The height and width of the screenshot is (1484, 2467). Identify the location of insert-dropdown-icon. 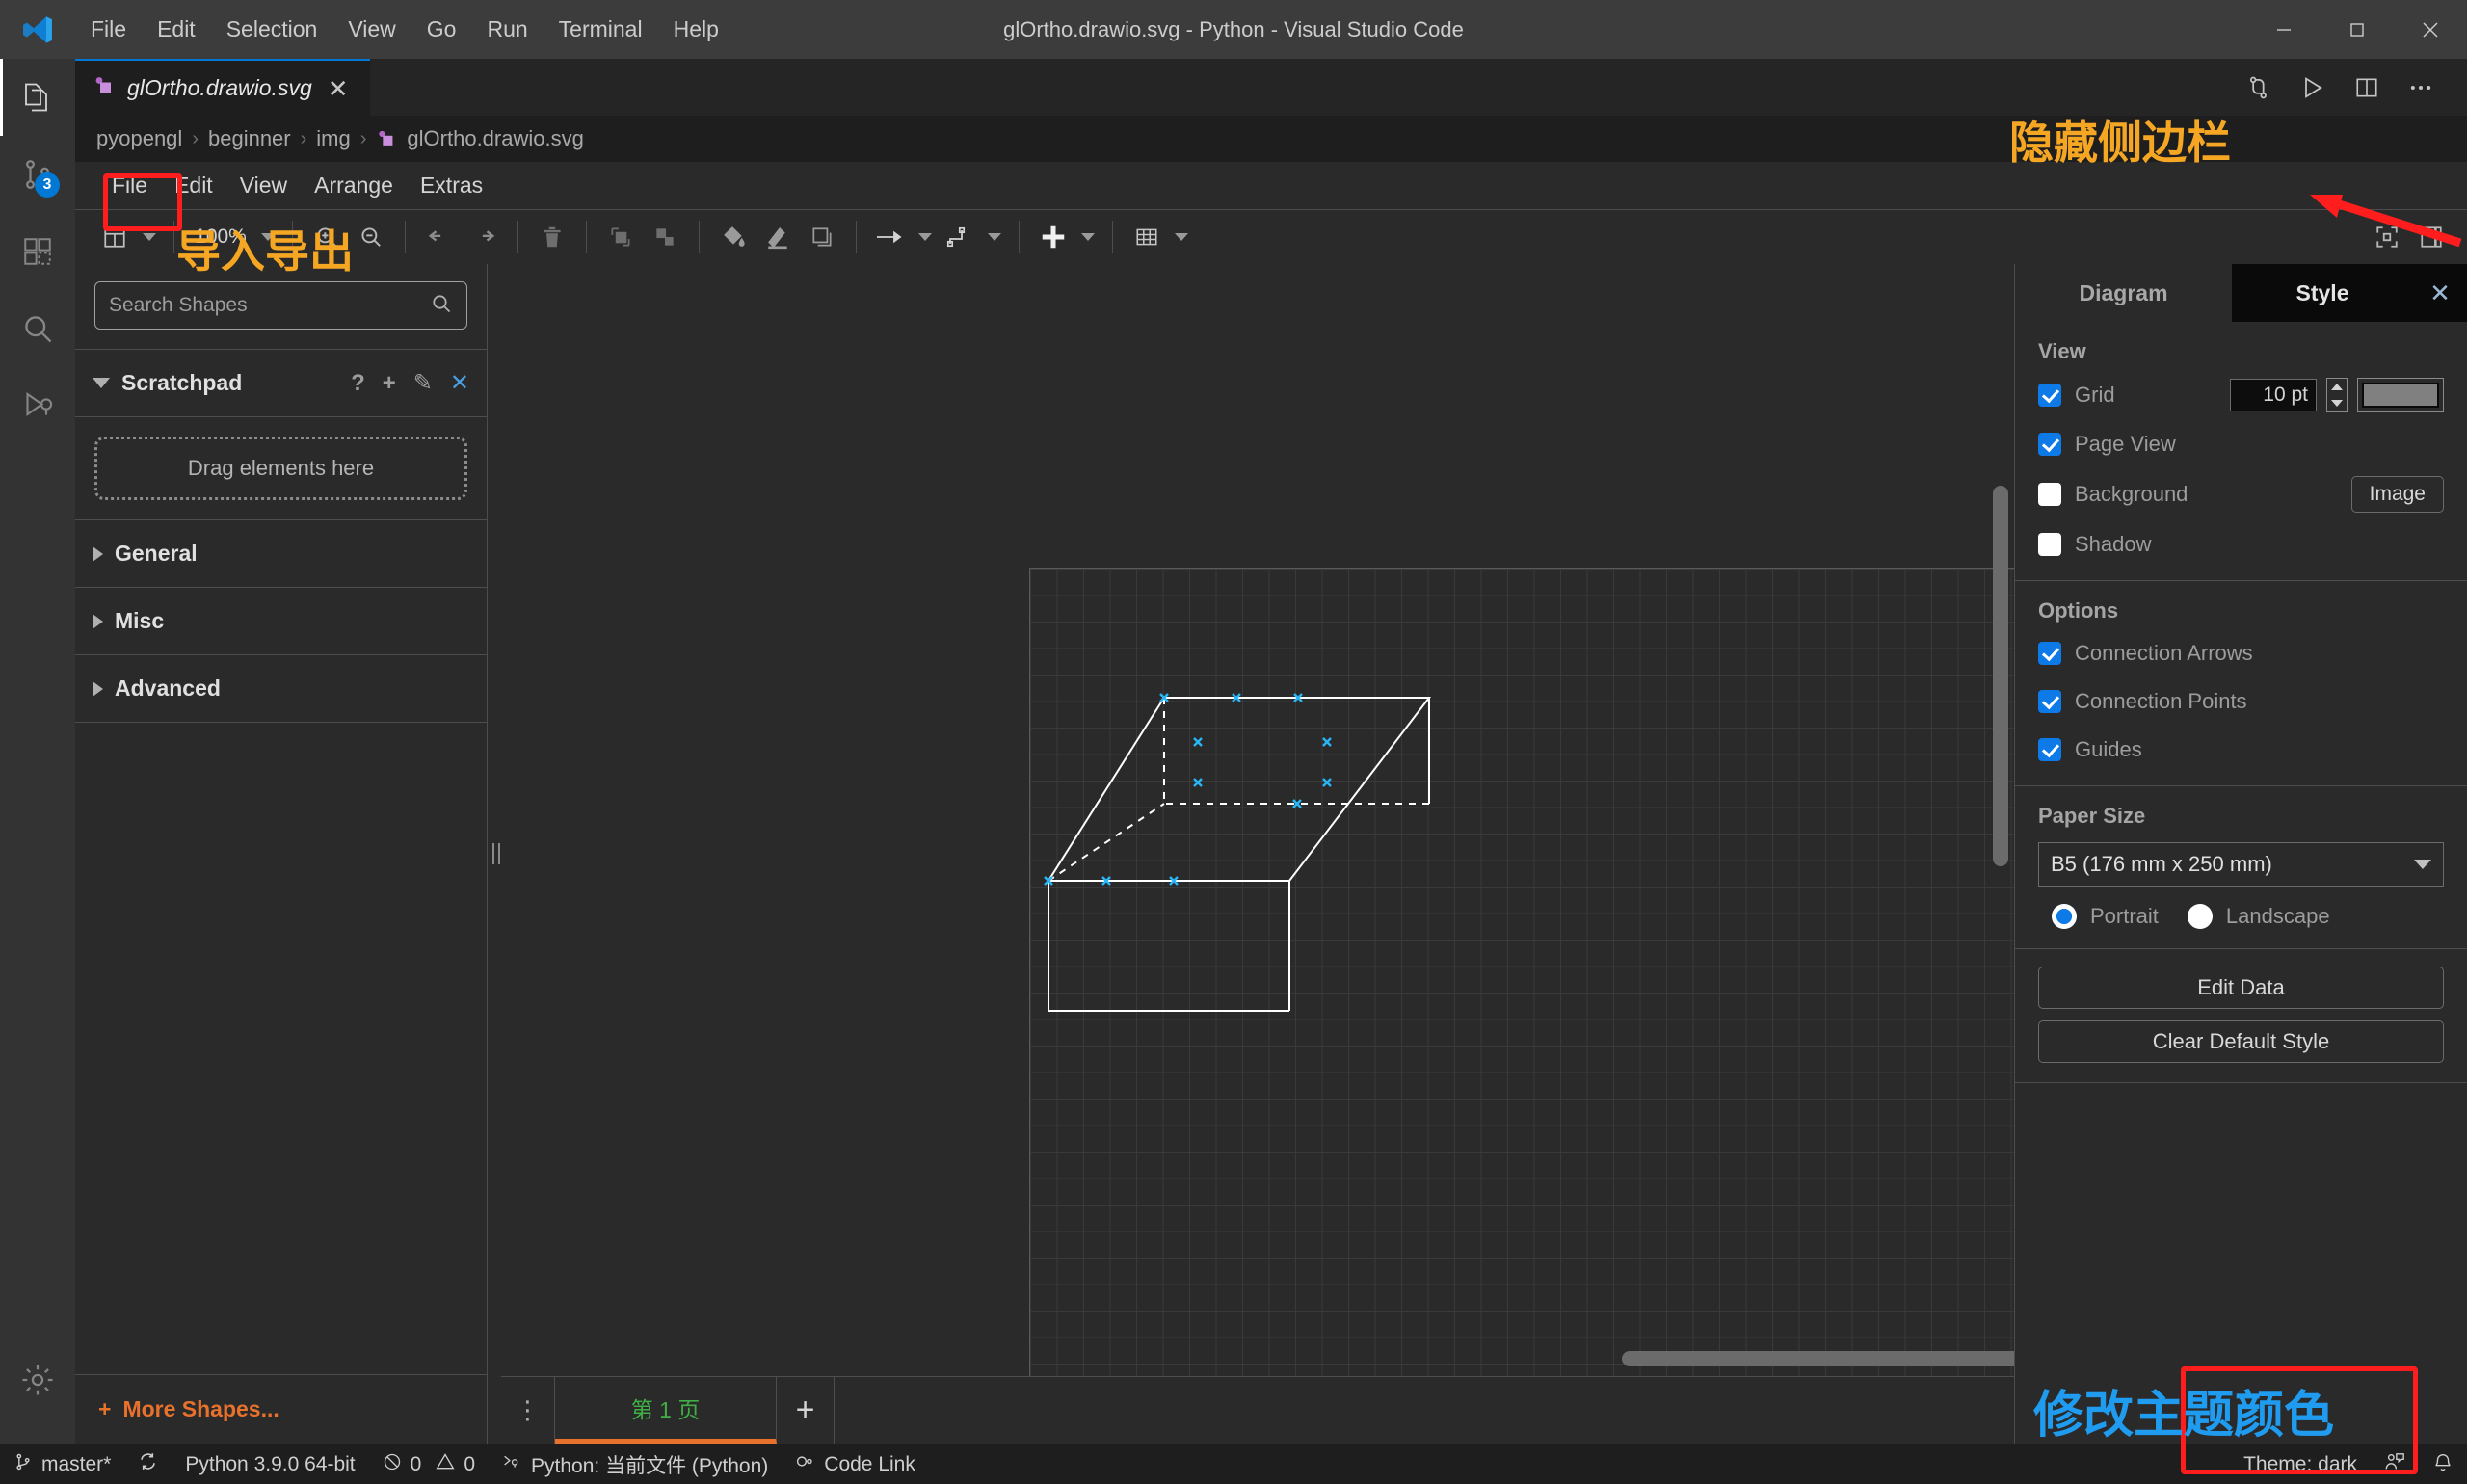
(1088, 237).